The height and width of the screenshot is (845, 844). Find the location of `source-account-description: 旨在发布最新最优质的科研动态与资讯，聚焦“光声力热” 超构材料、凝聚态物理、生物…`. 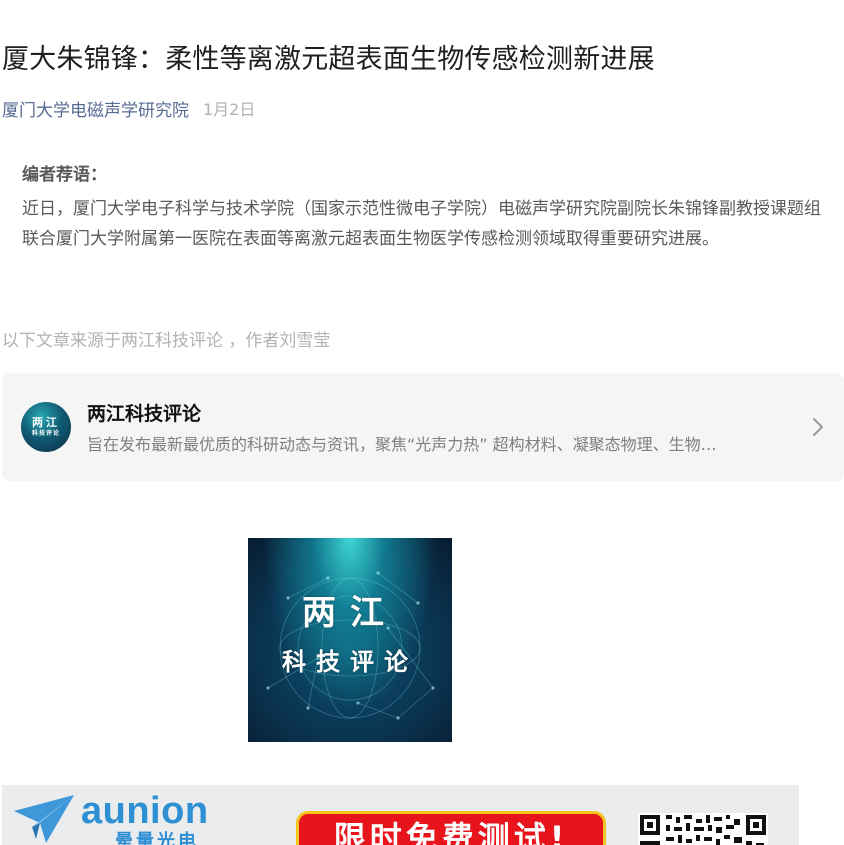

source-account-description: 旨在发布最新最优质的科研动态与资讯，聚焦“光声力热” 超构材料、凝聚态物理、生物… is located at coordinates (402, 444).